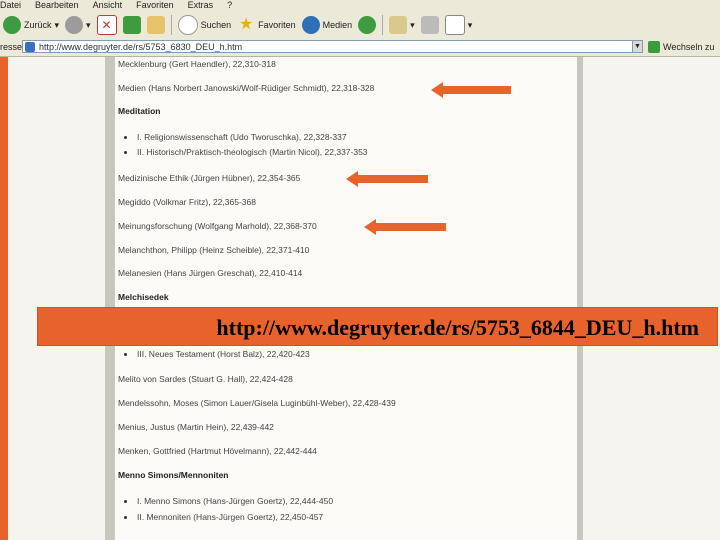  What do you see at coordinates (187, 202) in the screenshot?
I see `list-item: Megiddo (Volkmar Fritz), 22,365-368` at bounding box center [187, 202].